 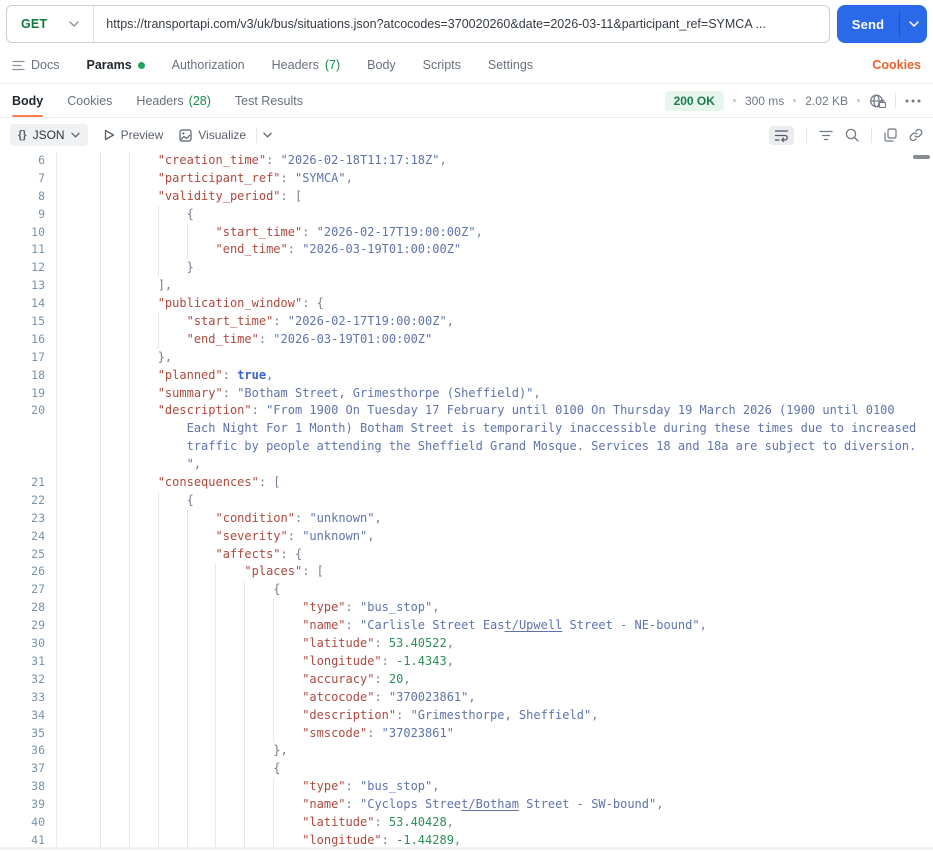 I want to click on preview-button-label: Preview, so click(x=142, y=135).